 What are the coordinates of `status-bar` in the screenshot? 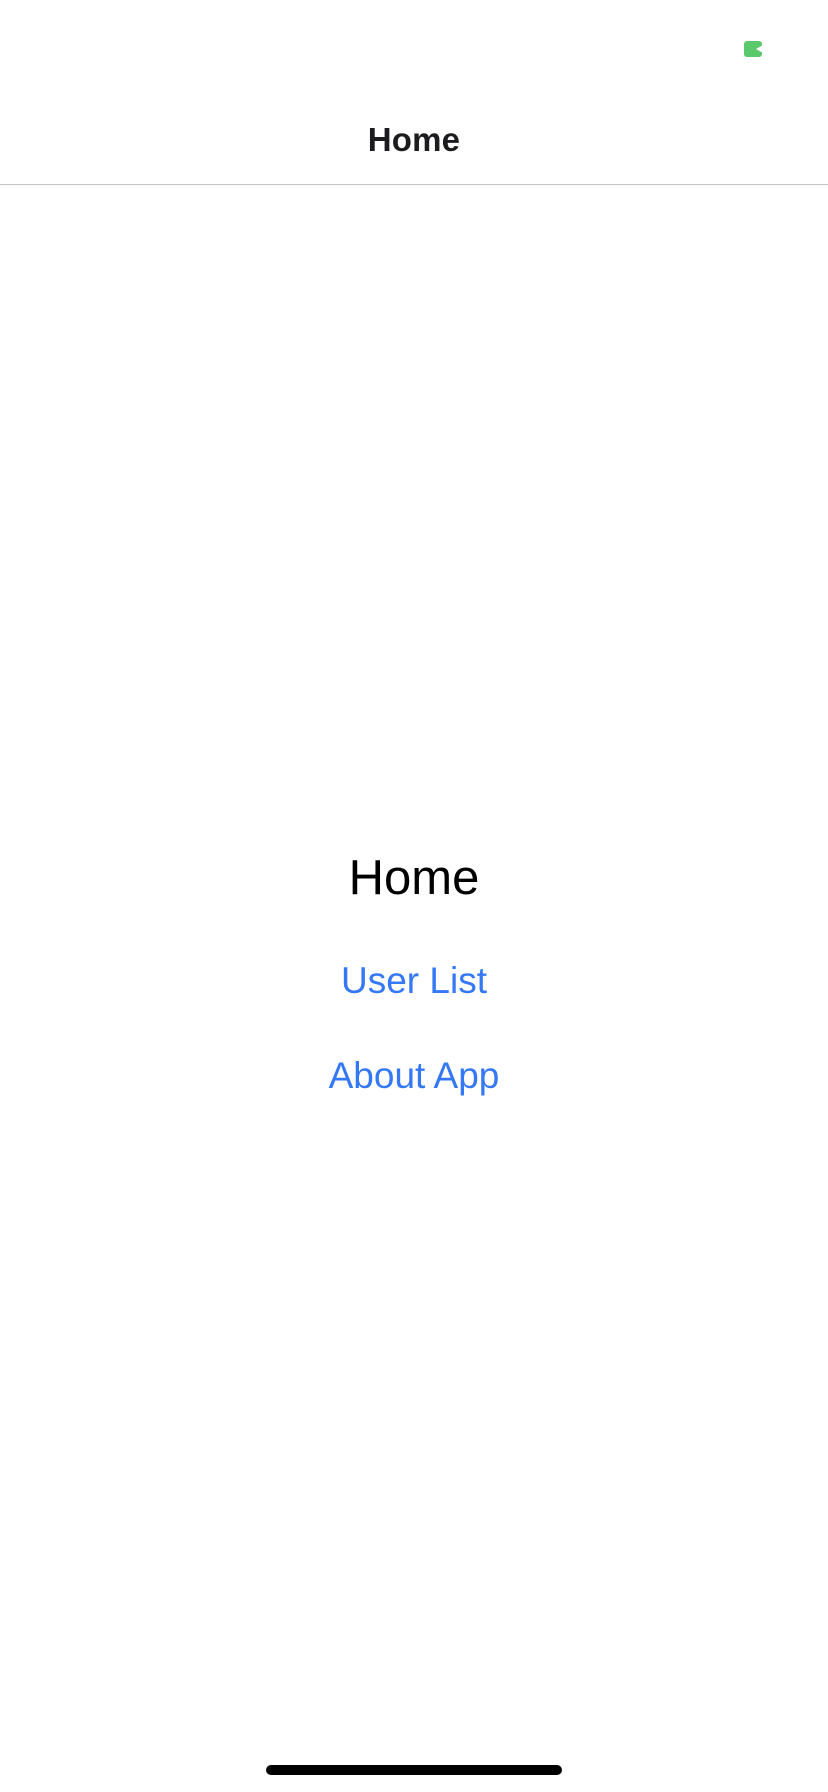 It's located at (414, 48).